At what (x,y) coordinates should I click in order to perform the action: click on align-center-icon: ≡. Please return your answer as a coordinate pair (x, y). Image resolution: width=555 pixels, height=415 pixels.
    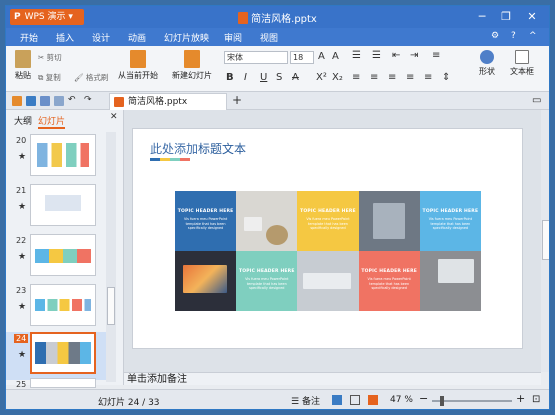
    Looking at the image, I should click on (374, 77).